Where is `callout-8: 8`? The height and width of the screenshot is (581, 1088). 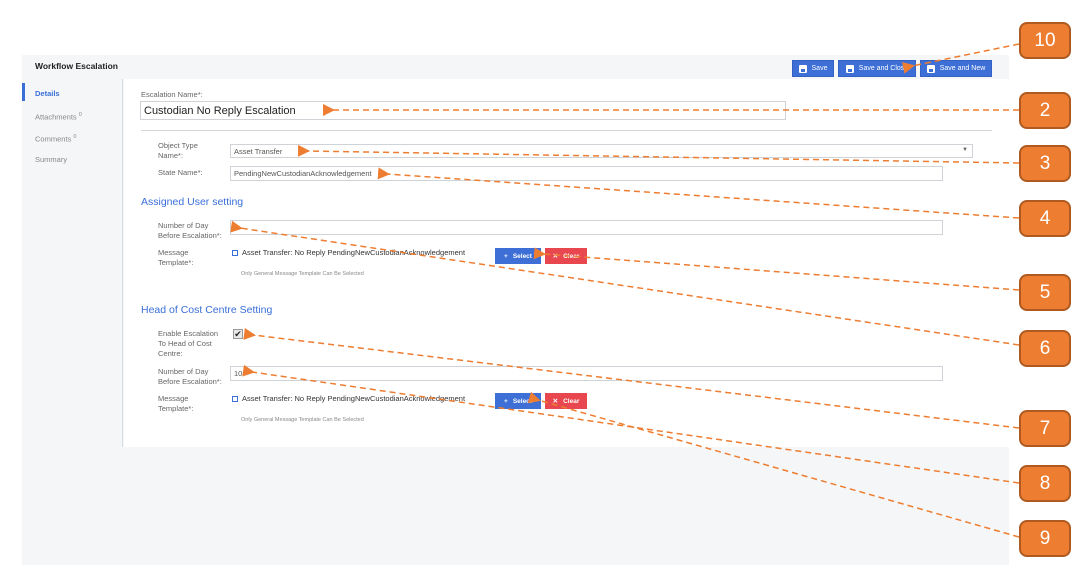
callout-8: 8 is located at coordinates (1045, 483).